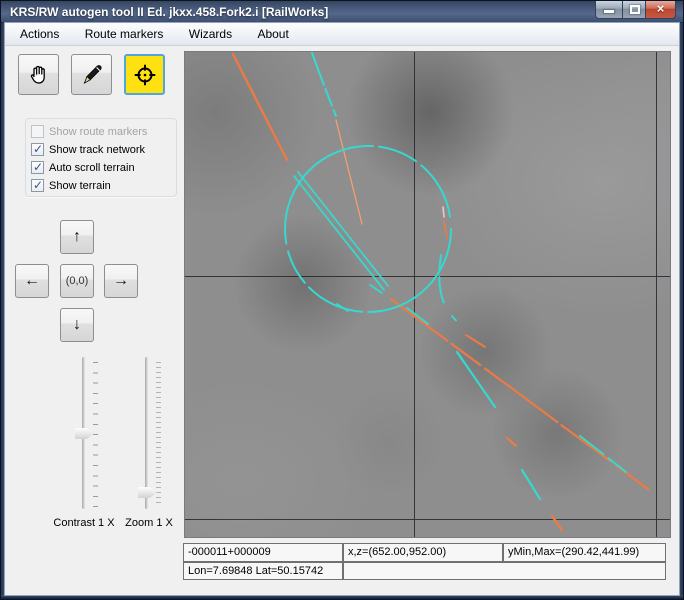  I want to click on pan-tool-button, so click(38, 74).